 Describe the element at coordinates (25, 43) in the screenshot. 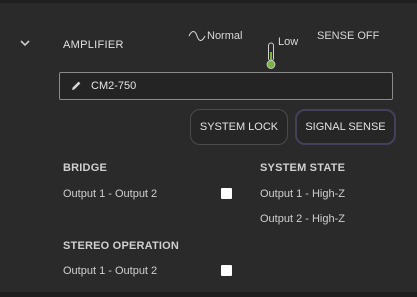

I see `chevron-down-icon` at that location.